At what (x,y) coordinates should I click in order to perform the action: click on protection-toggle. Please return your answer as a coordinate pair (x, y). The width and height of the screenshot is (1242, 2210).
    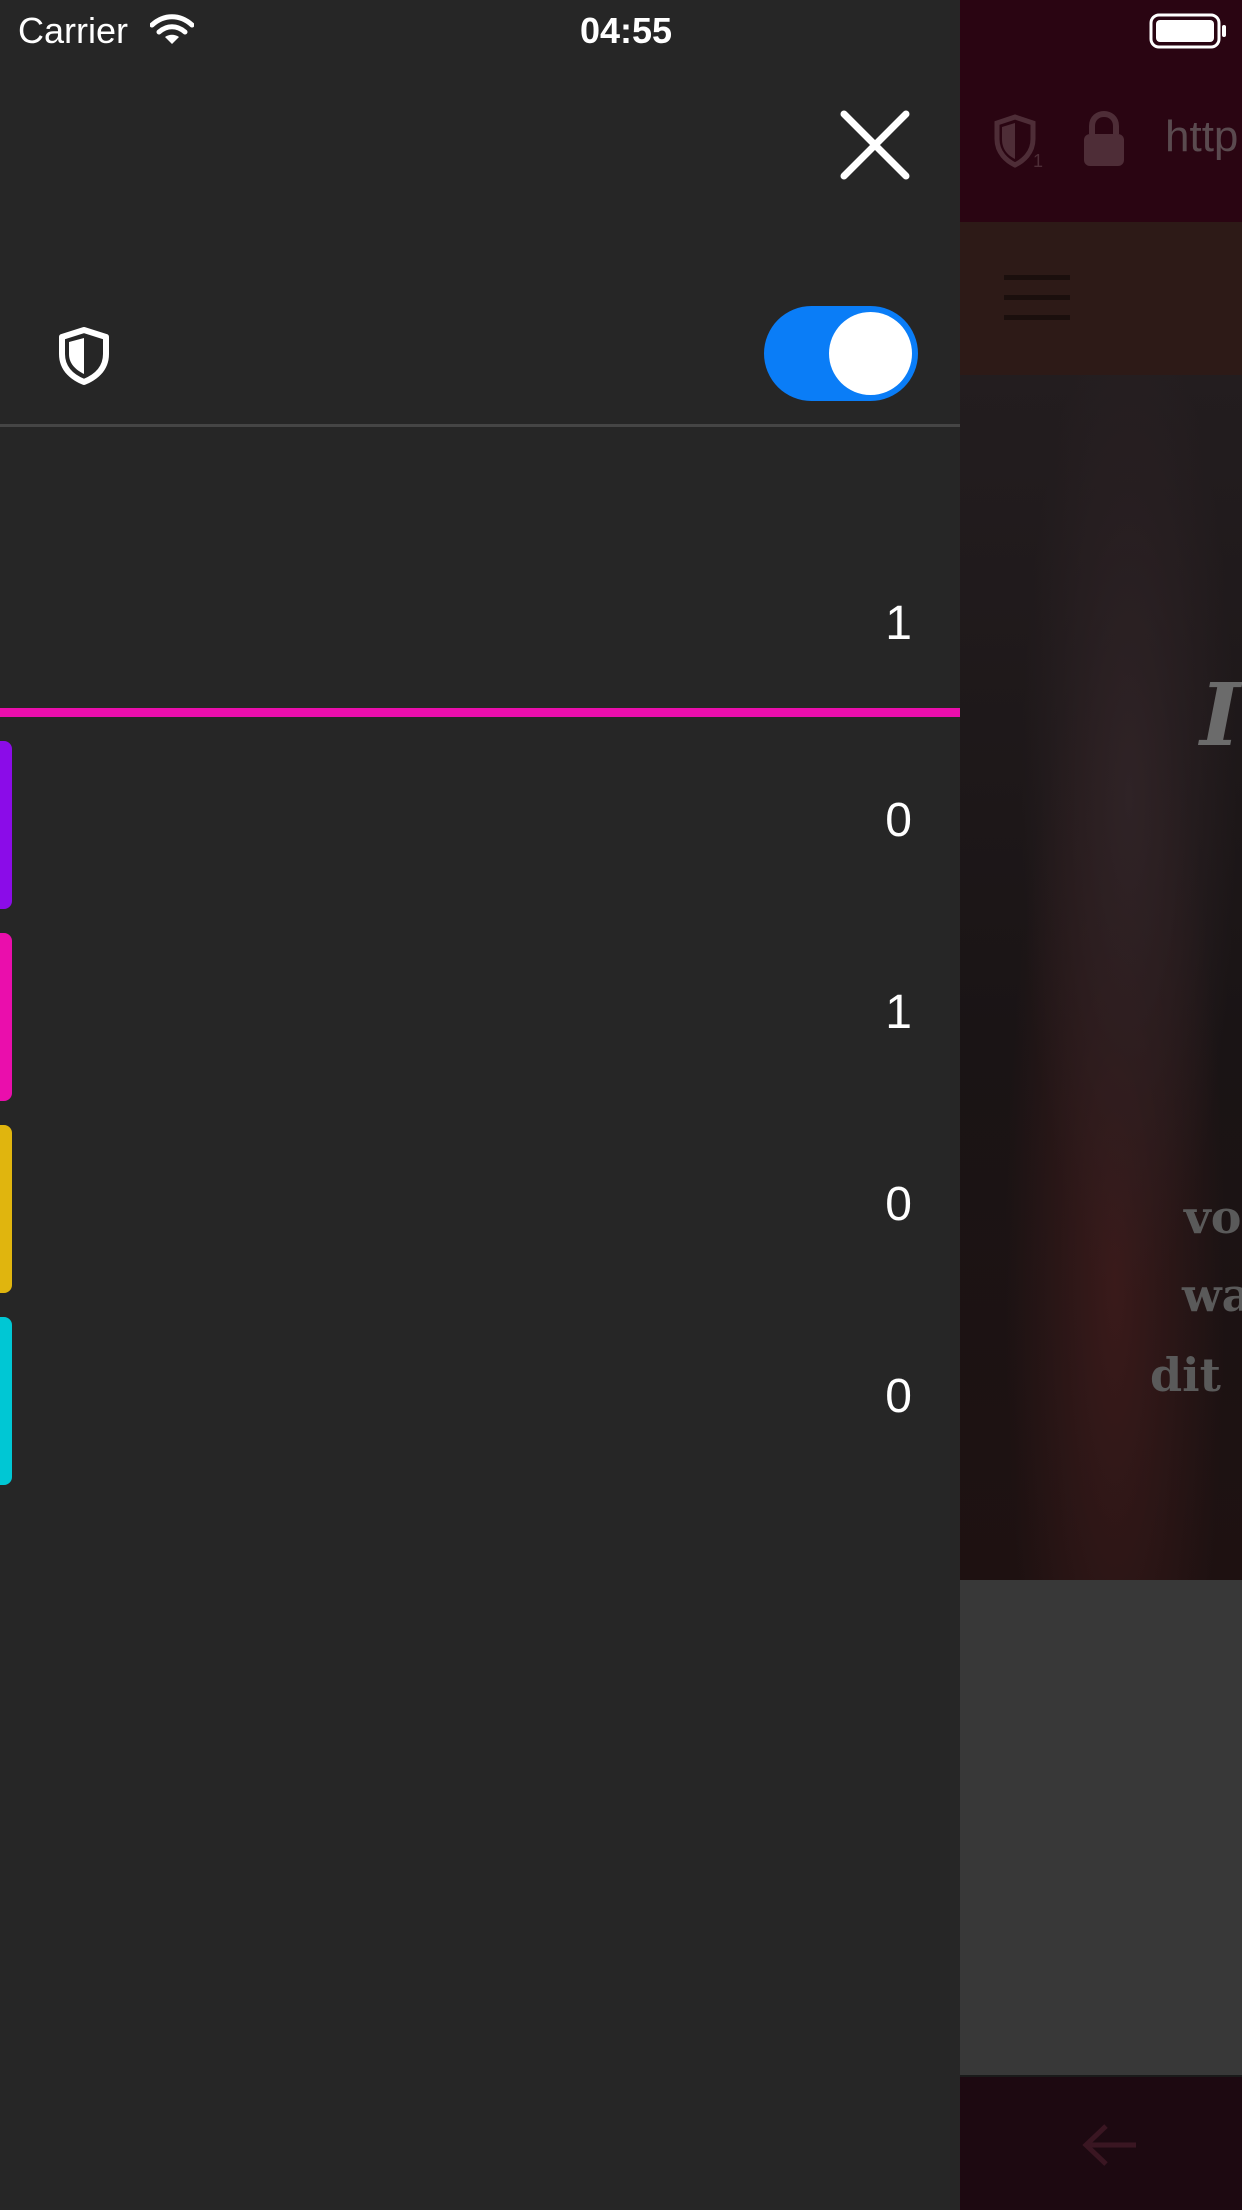
    Looking at the image, I should click on (841, 353).